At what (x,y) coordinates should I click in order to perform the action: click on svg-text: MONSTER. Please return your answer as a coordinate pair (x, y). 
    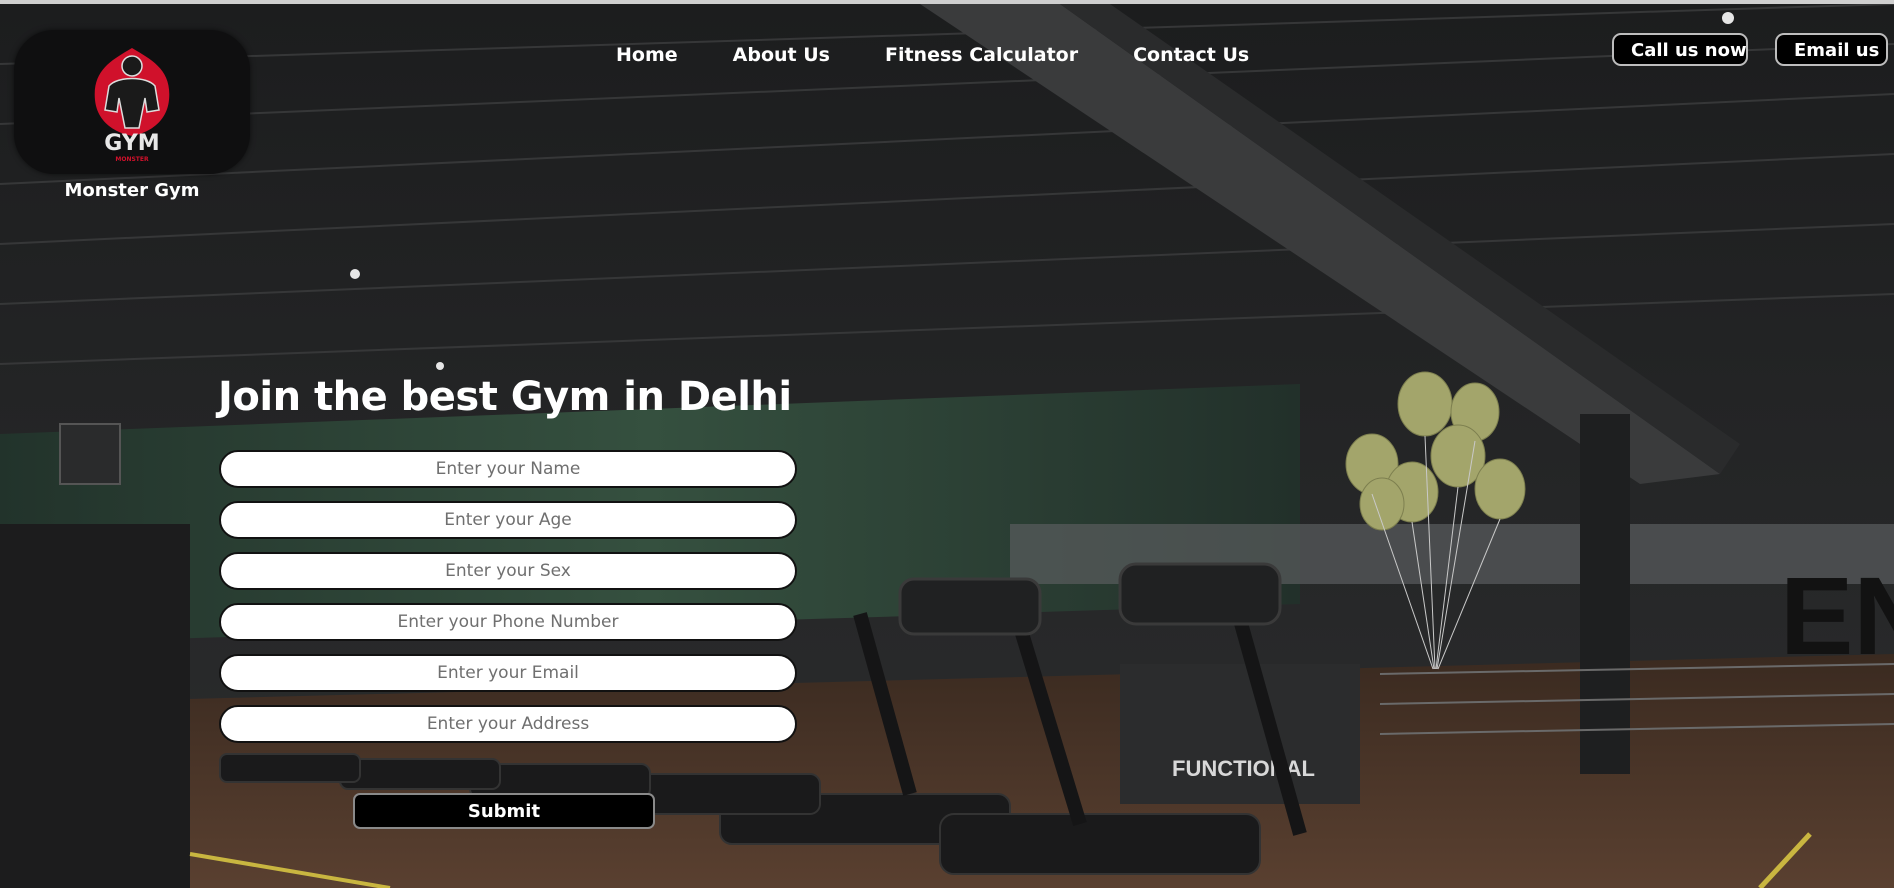
    Looking at the image, I should click on (132, 159).